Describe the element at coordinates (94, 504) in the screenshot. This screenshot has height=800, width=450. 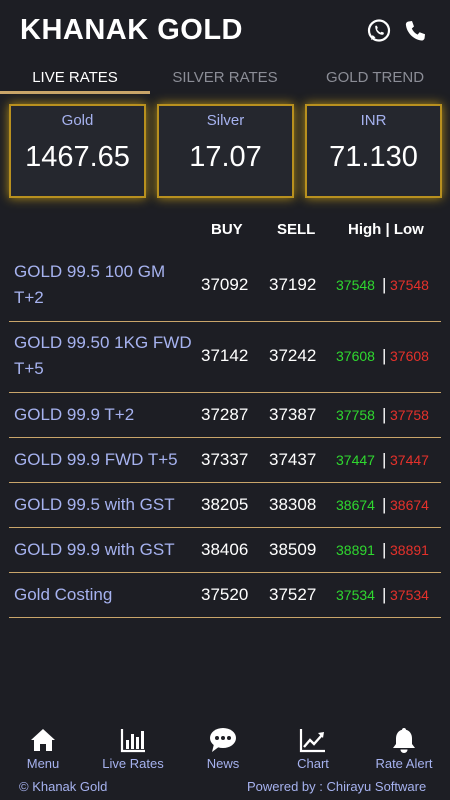
I see `product-name: GOLD 99.5 with GST` at that location.